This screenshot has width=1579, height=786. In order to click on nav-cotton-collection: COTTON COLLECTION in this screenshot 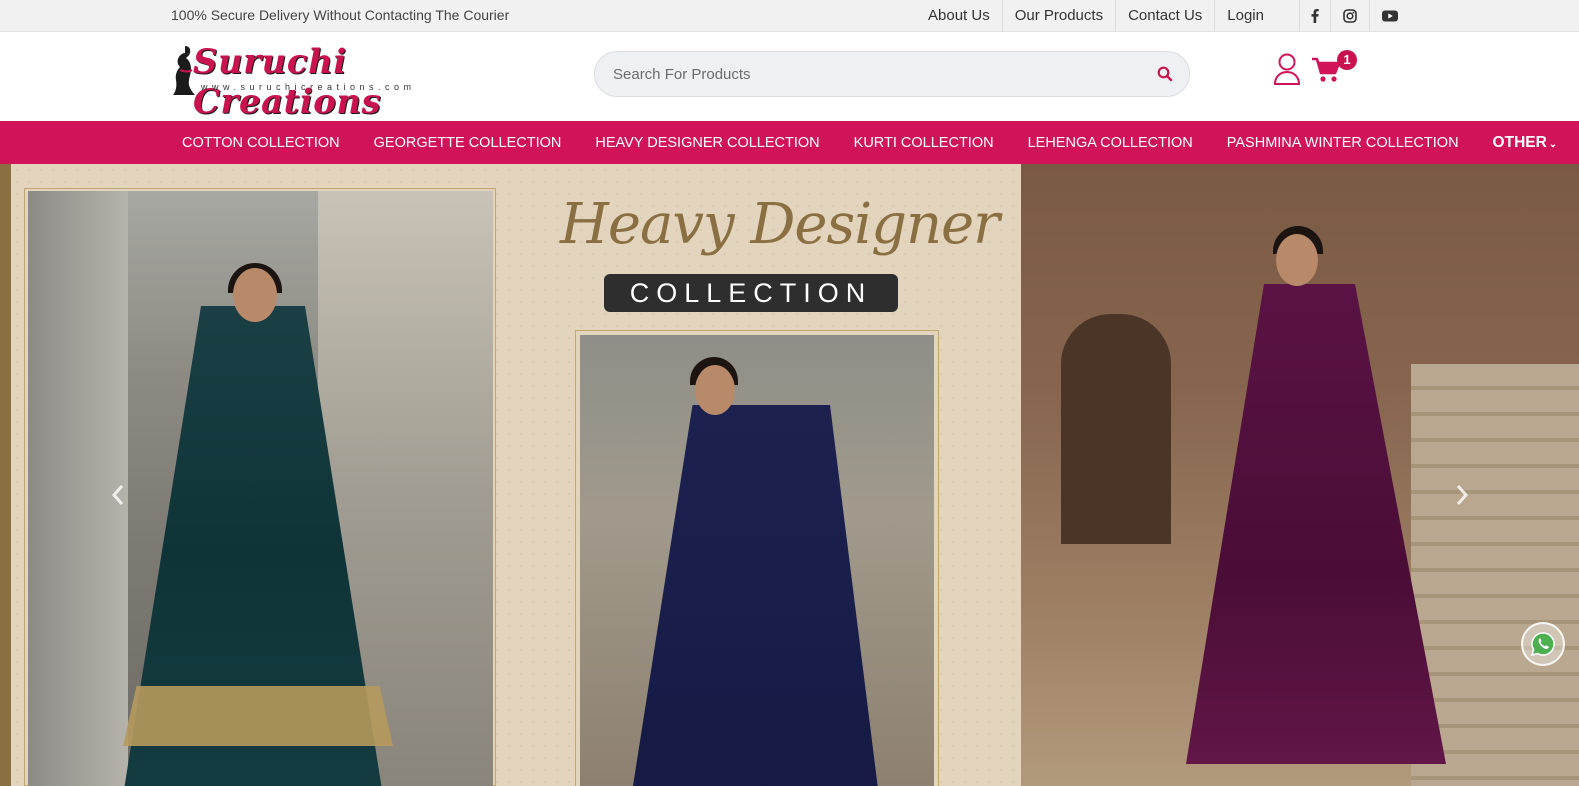, I will do `click(261, 143)`.